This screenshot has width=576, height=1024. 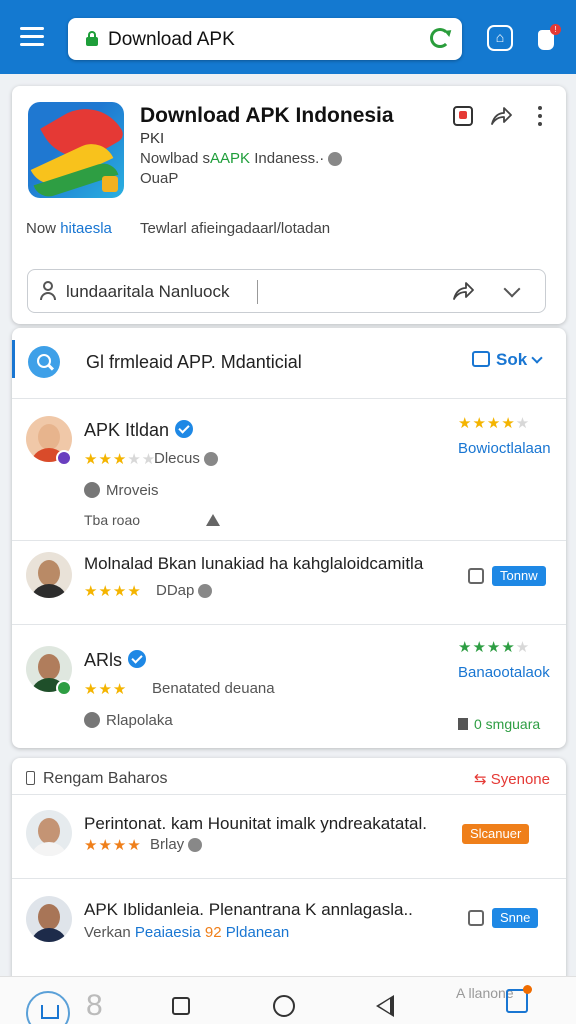 What do you see at coordinates (159, 178) in the screenshot?
I see `app-meta: OuaP` at bounding box center [159, 178].